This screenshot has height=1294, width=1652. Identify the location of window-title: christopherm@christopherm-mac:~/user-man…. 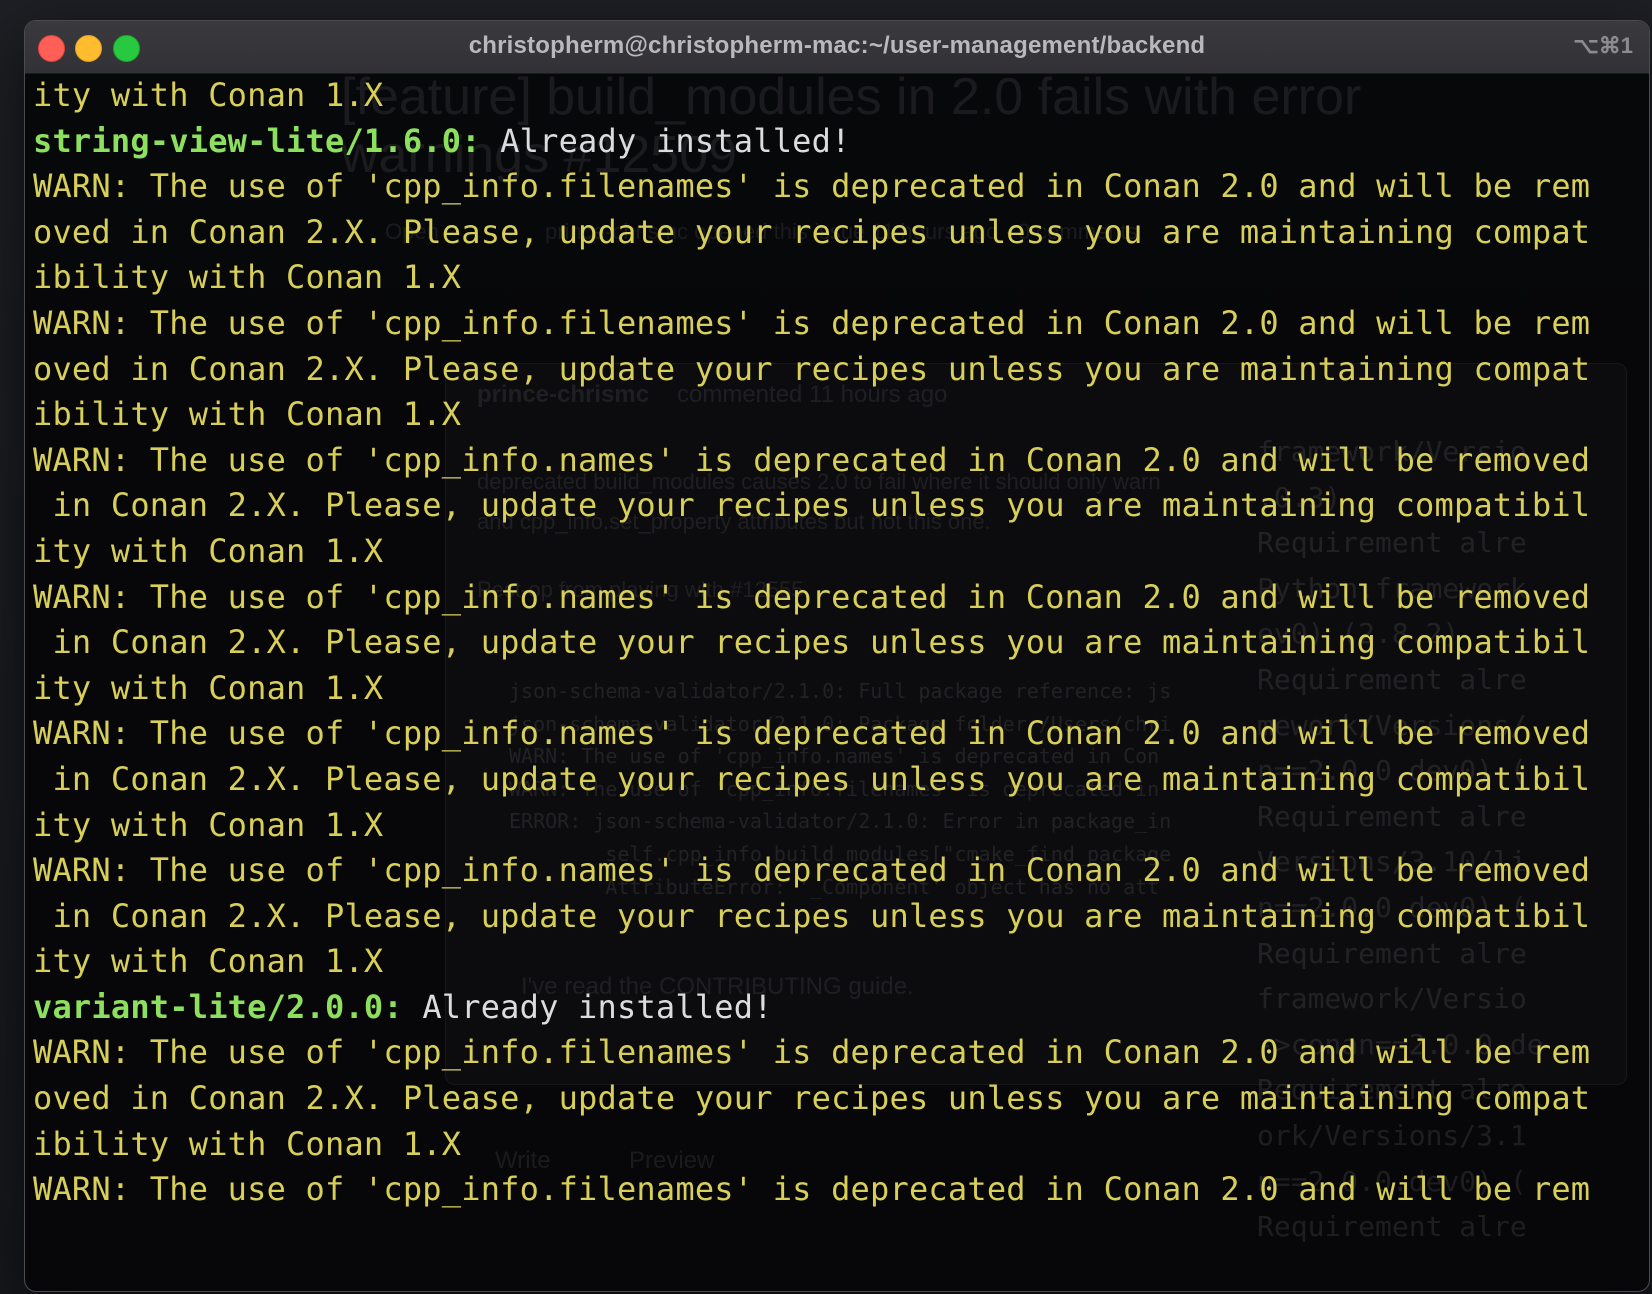
(837, 45).